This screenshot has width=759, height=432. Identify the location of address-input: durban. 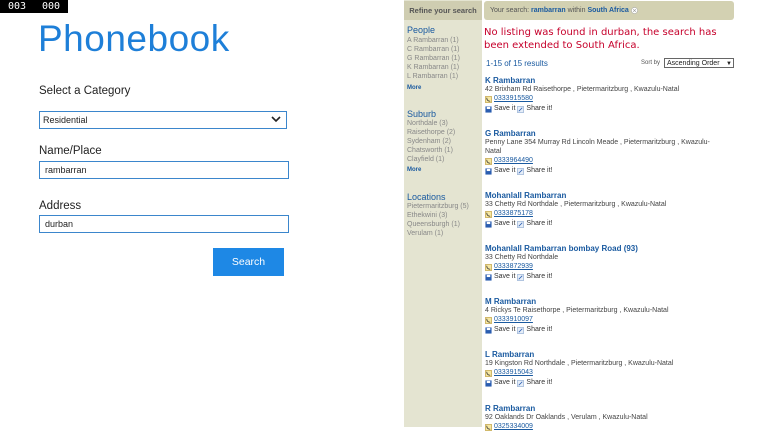
(164, 224).